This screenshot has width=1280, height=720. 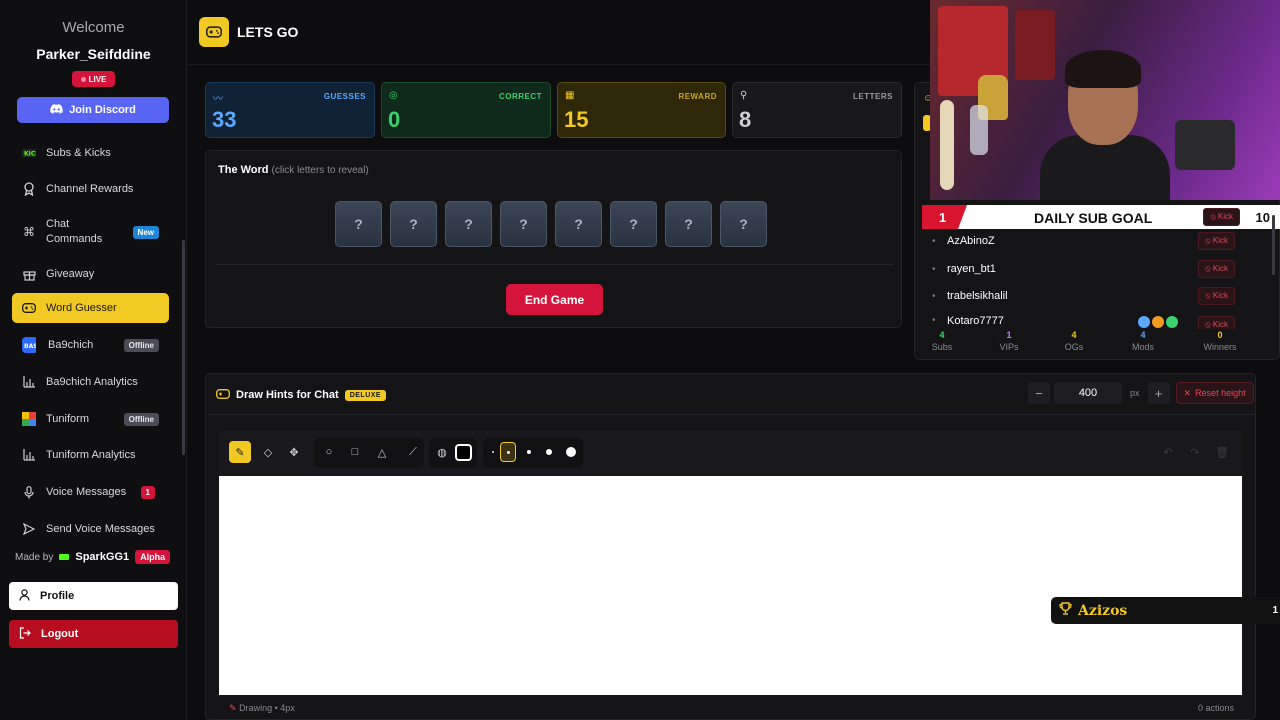 I want to click on decrease-height-button: −, so click(x=1039, y=393).